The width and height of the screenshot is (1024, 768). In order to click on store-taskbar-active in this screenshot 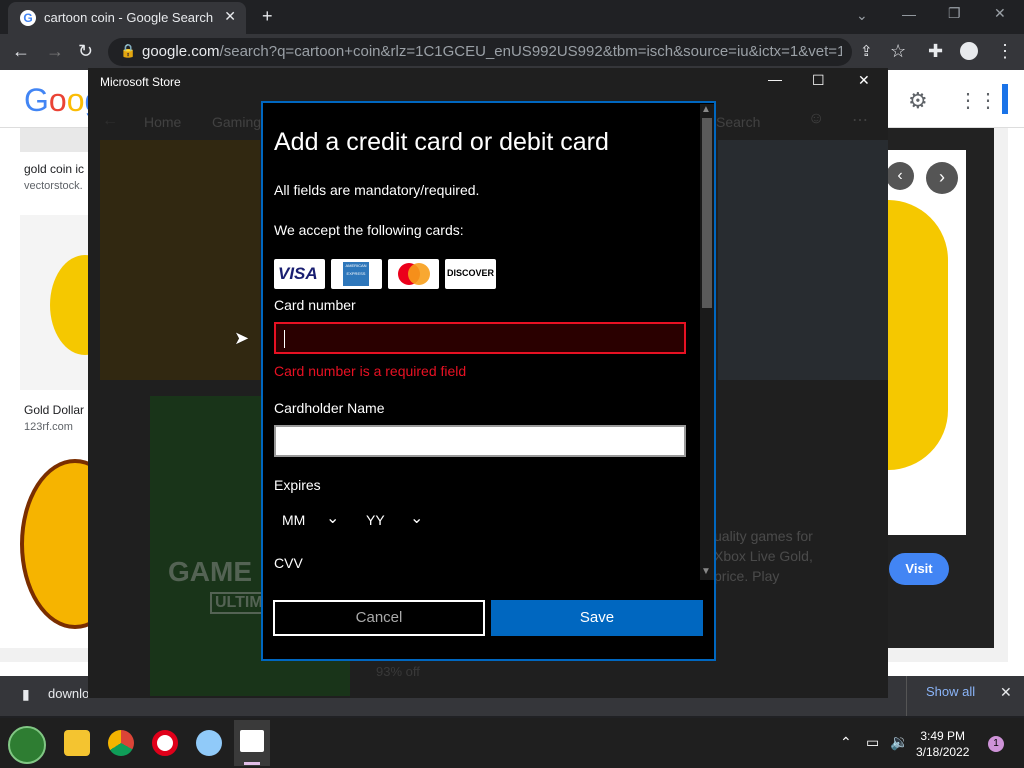, I will do `click(252, 743)`.